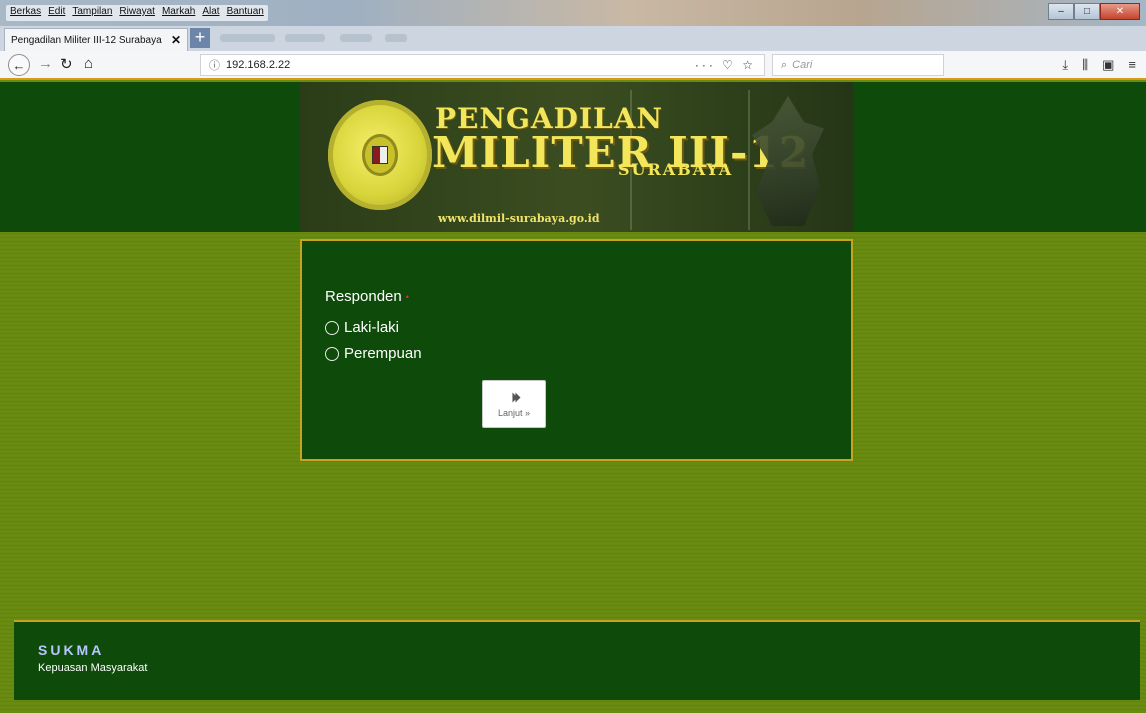 The height and width of the screenshot is (713, 1146). I want to click on library-icon: ⫼, so click(1085, 65).